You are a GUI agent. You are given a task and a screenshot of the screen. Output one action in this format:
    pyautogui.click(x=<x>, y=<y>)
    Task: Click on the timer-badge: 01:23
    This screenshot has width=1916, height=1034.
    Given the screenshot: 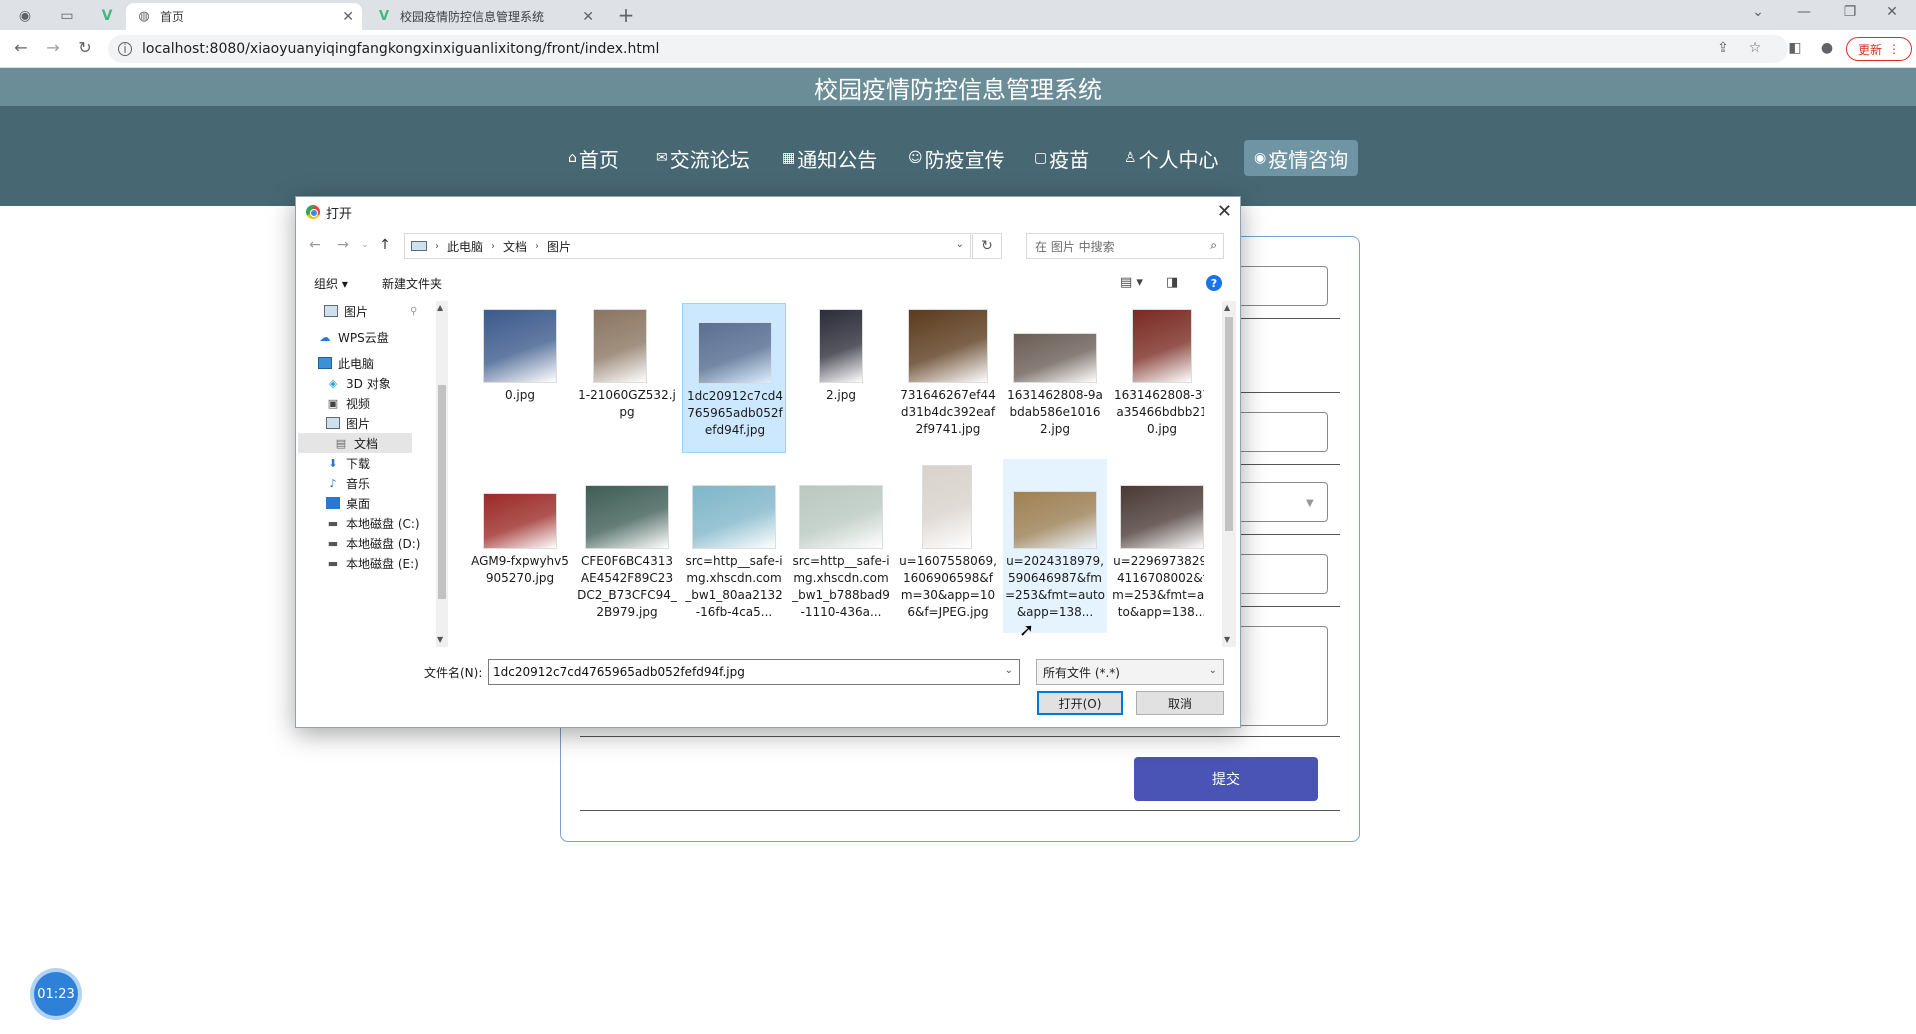 What is the action you would take?
    pyautogui.click(x=56, y=994)
    